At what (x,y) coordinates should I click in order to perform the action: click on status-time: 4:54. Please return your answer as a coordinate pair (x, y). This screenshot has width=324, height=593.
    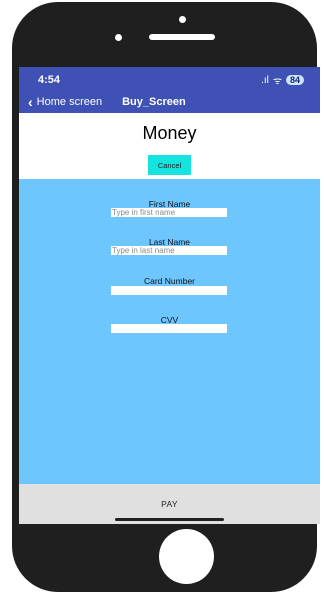
    Looking at the image, I should click on (49, 80).